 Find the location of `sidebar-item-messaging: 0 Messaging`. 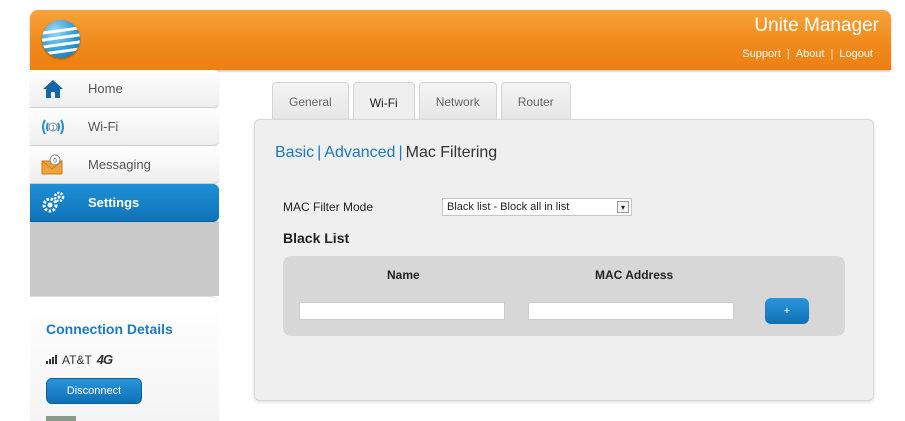

sidebar-item-messaging: 0 Messaging is located at coordinates (124, 165).